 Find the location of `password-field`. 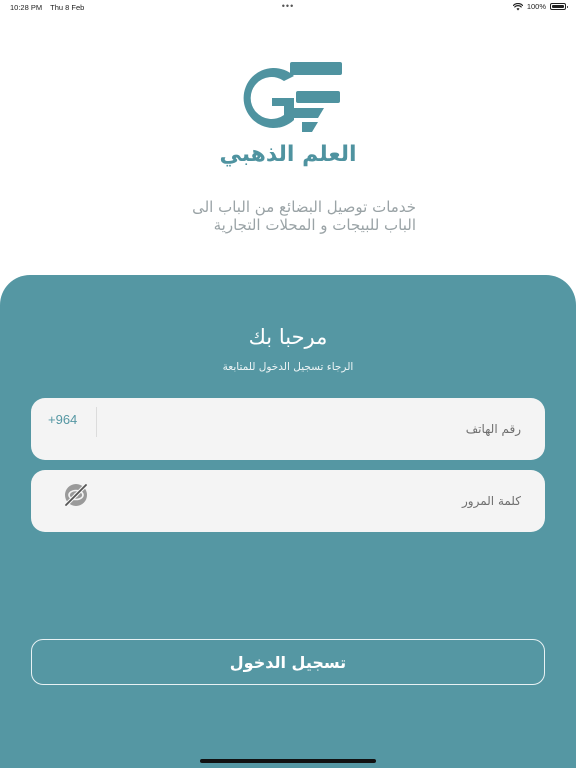

password-field is located at coordinates (288, 501).